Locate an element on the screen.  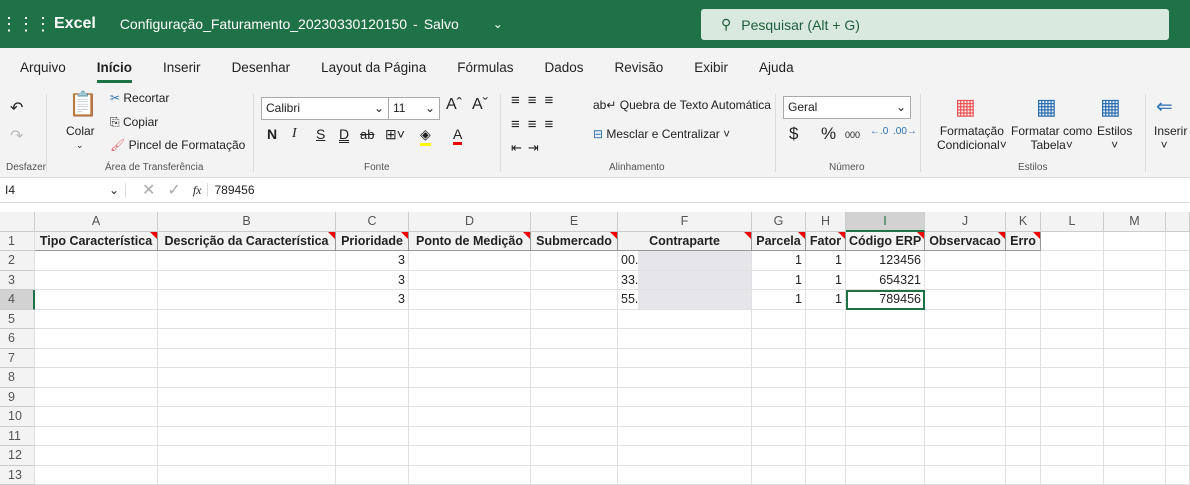
table-cell: 123456 is located at coordinates (885, 261).